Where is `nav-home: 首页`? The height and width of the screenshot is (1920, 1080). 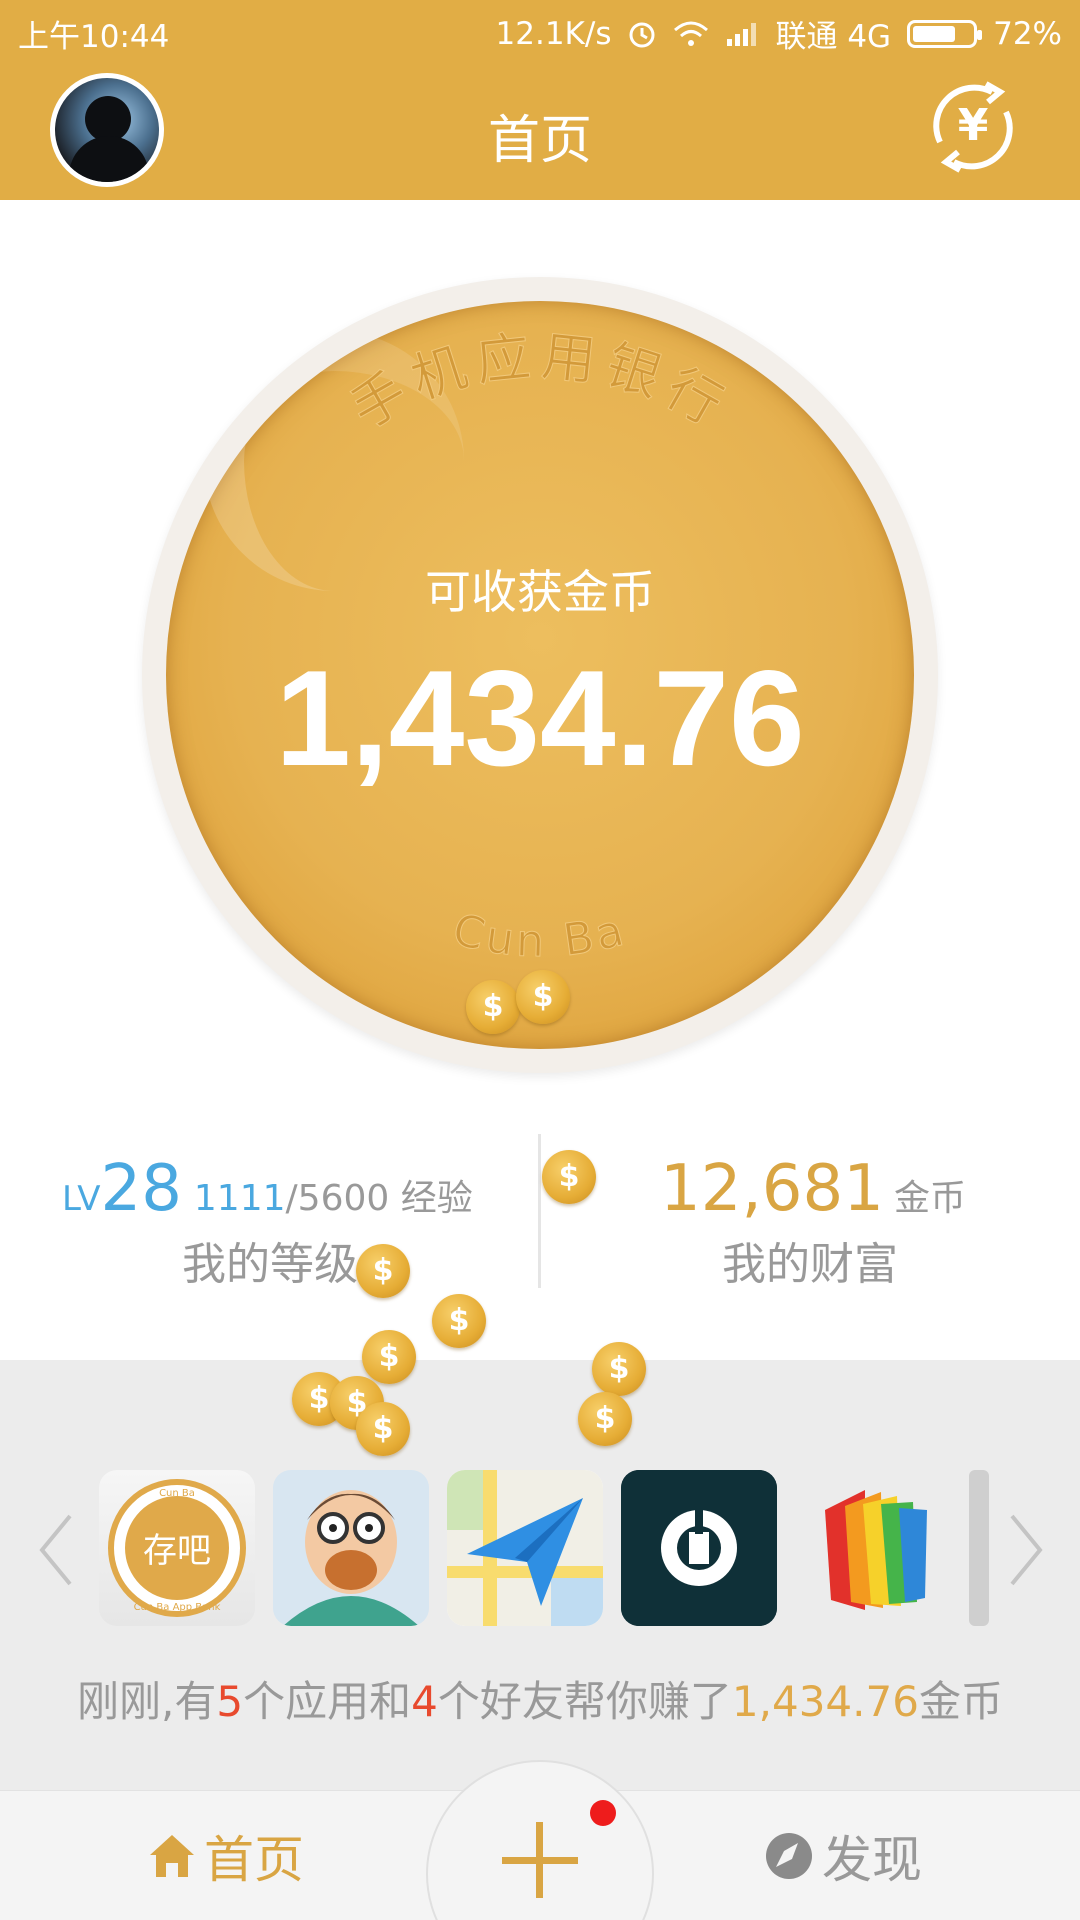
nav-home: 首页 is located at coordinates (226, 1856).